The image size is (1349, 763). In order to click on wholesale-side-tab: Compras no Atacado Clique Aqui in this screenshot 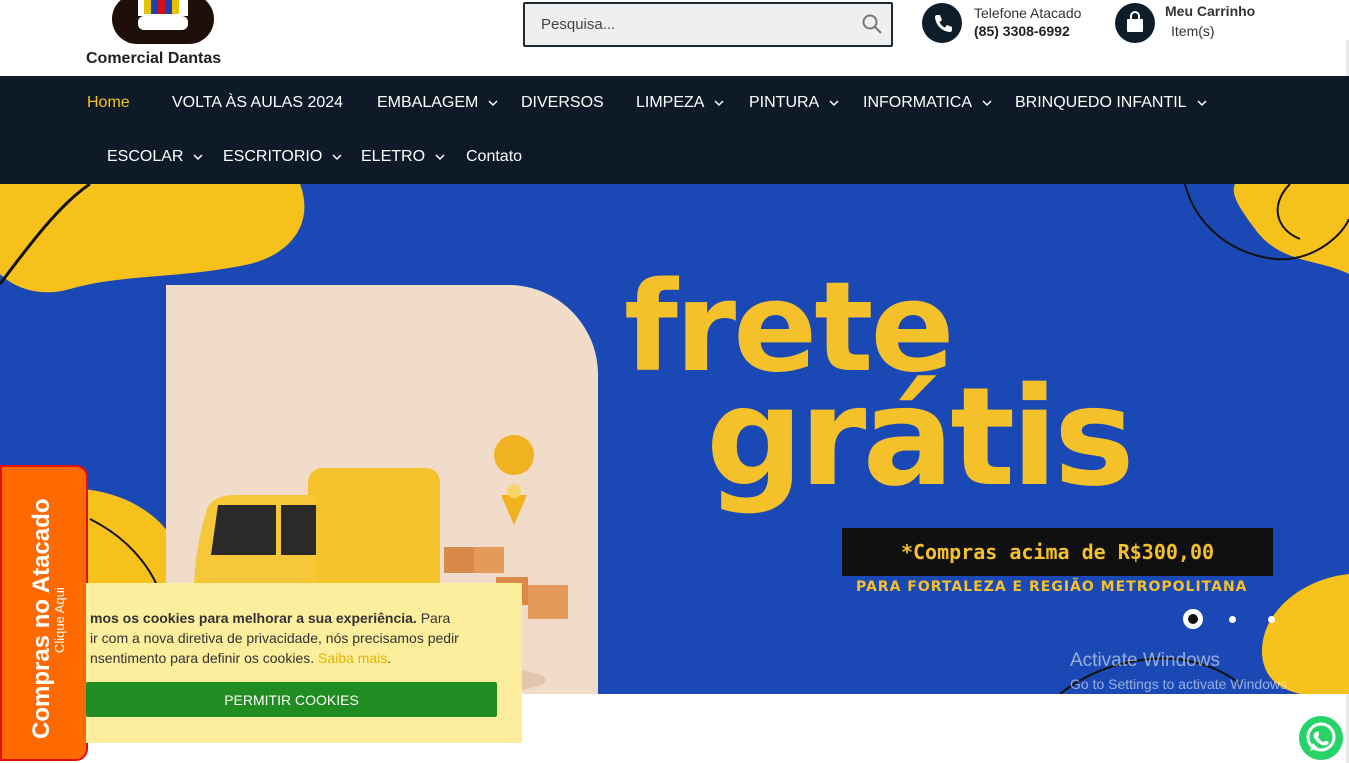, I will do `click(44, 613)`.